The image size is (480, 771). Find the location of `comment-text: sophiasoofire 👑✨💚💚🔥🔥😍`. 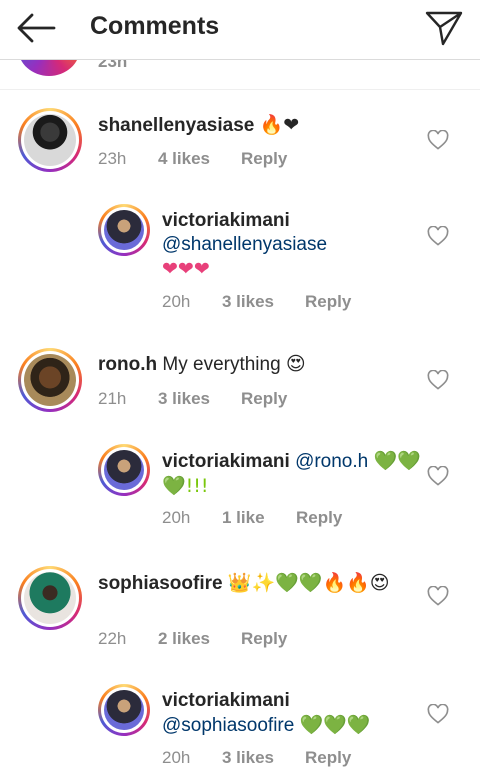

comment-text: sophiasoofire 👑✨💚💚🔥🔥😍 is located at coordinates (258, 583).